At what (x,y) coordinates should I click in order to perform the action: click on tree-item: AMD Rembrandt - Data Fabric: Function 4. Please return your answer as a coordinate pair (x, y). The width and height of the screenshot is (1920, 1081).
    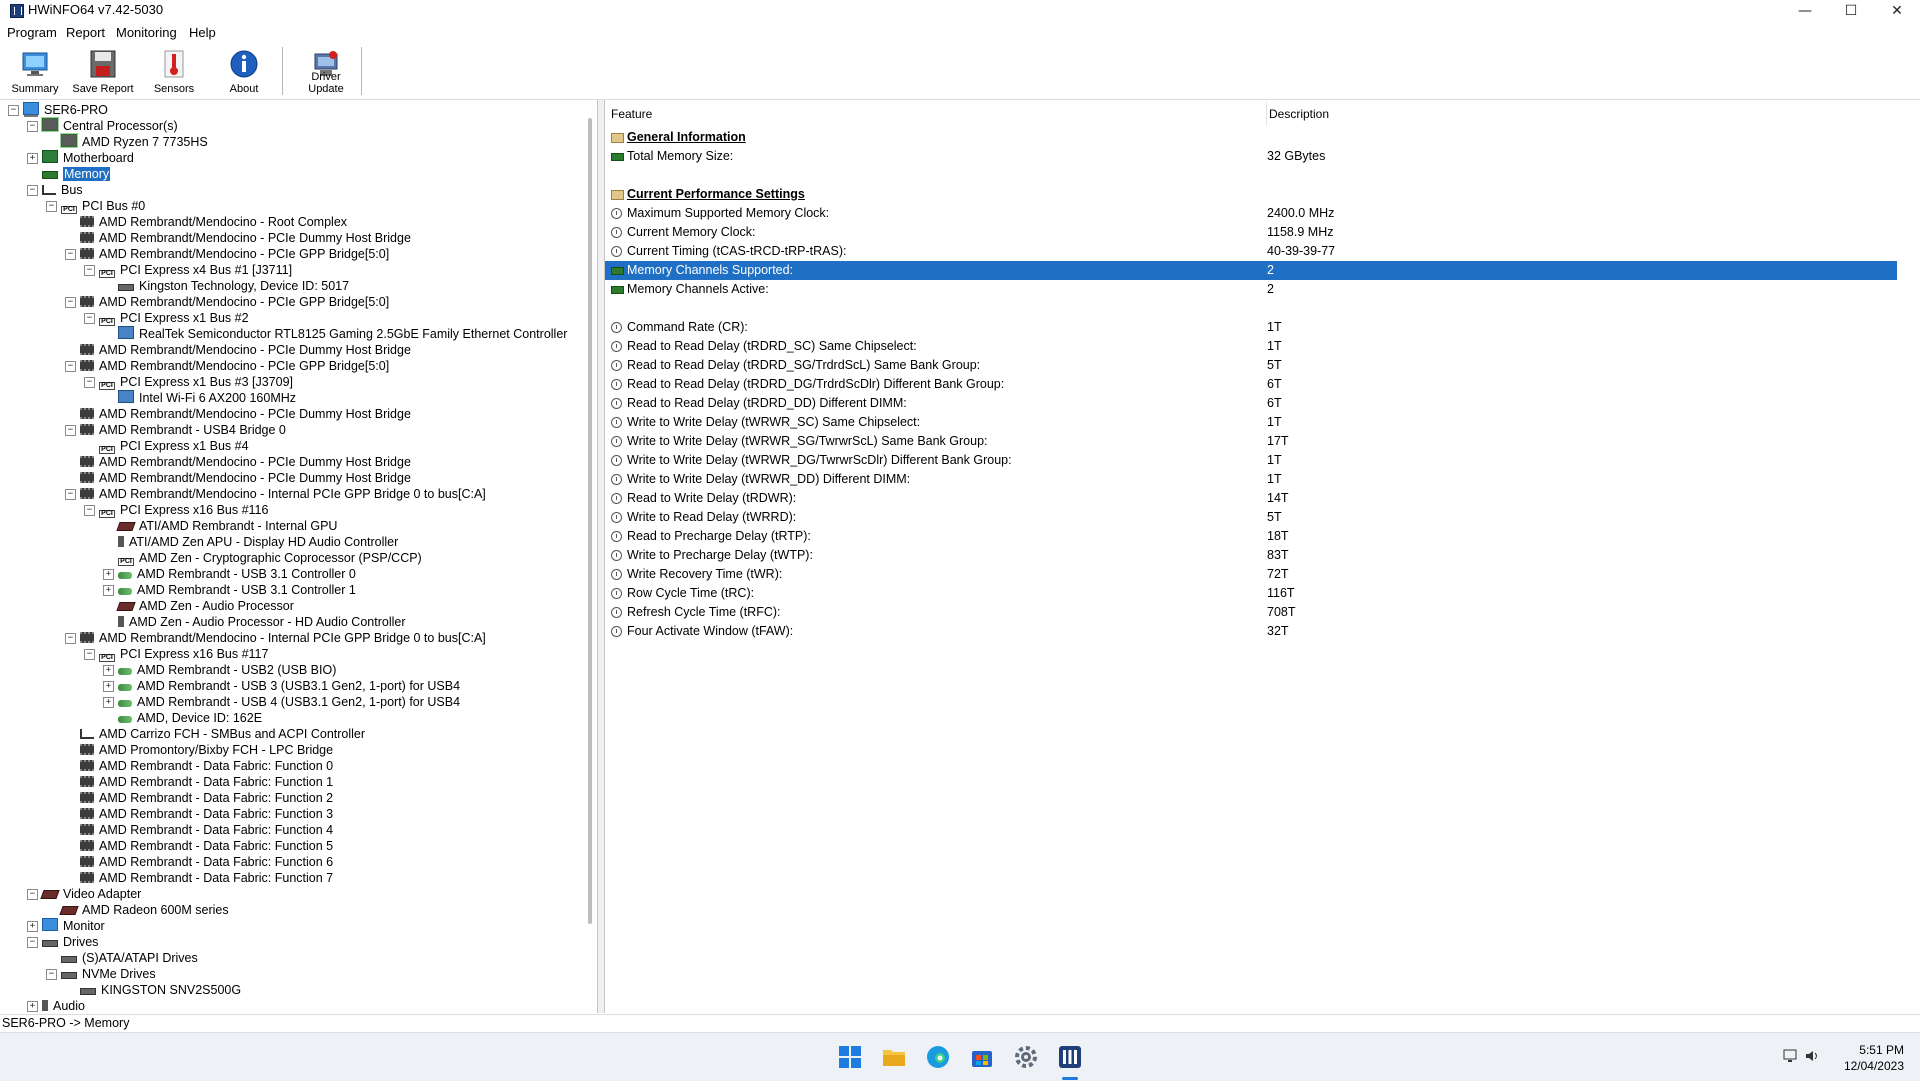
    Looking at the image, I should click on (206, 830).